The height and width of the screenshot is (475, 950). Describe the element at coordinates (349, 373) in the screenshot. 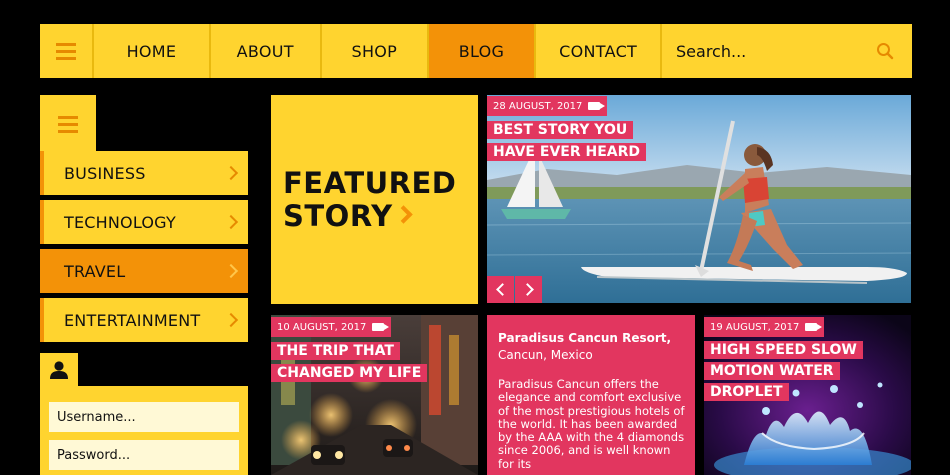

I see `headline-line: CHANGED MY LIFE` at that location.